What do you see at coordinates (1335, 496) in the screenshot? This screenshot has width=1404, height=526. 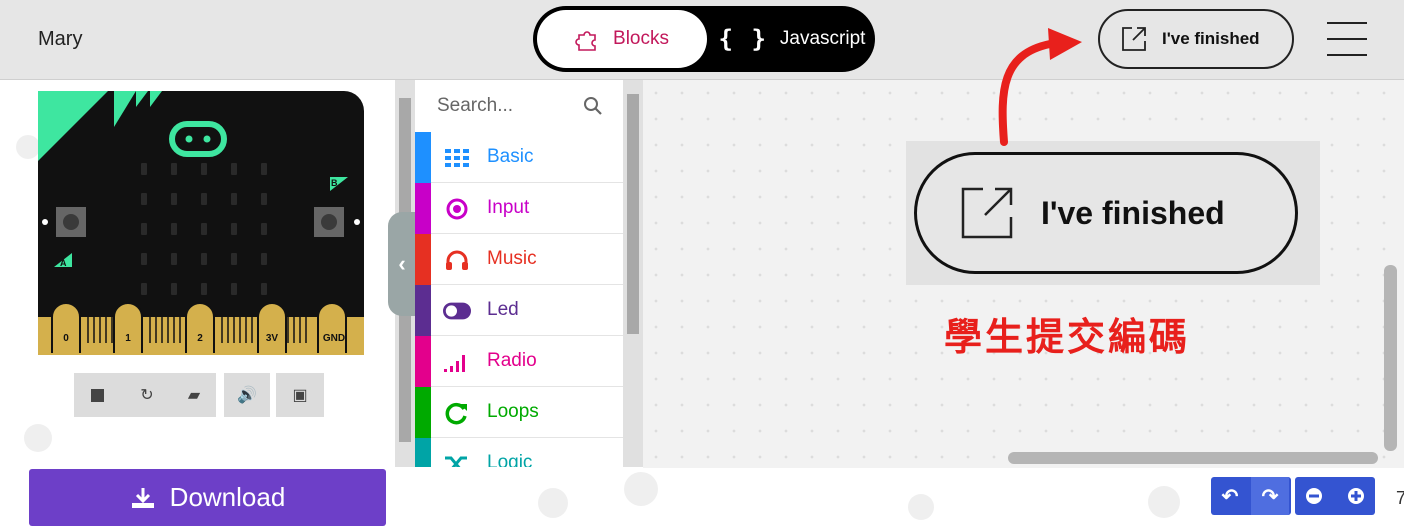 I see `zoom-group` at bounding box center [1335, 496].